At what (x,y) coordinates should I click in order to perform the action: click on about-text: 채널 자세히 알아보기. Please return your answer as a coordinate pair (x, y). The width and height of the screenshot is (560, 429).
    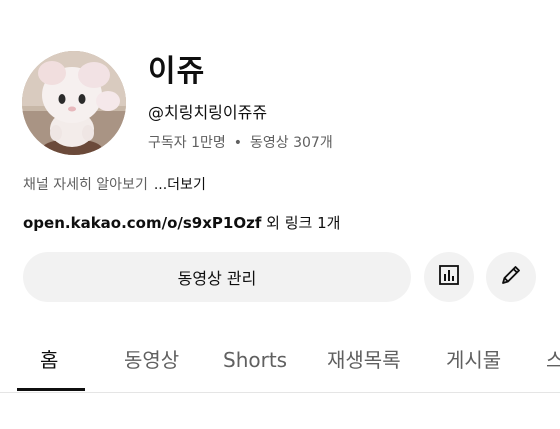
    Looking at the image, I should click on (85, 185).